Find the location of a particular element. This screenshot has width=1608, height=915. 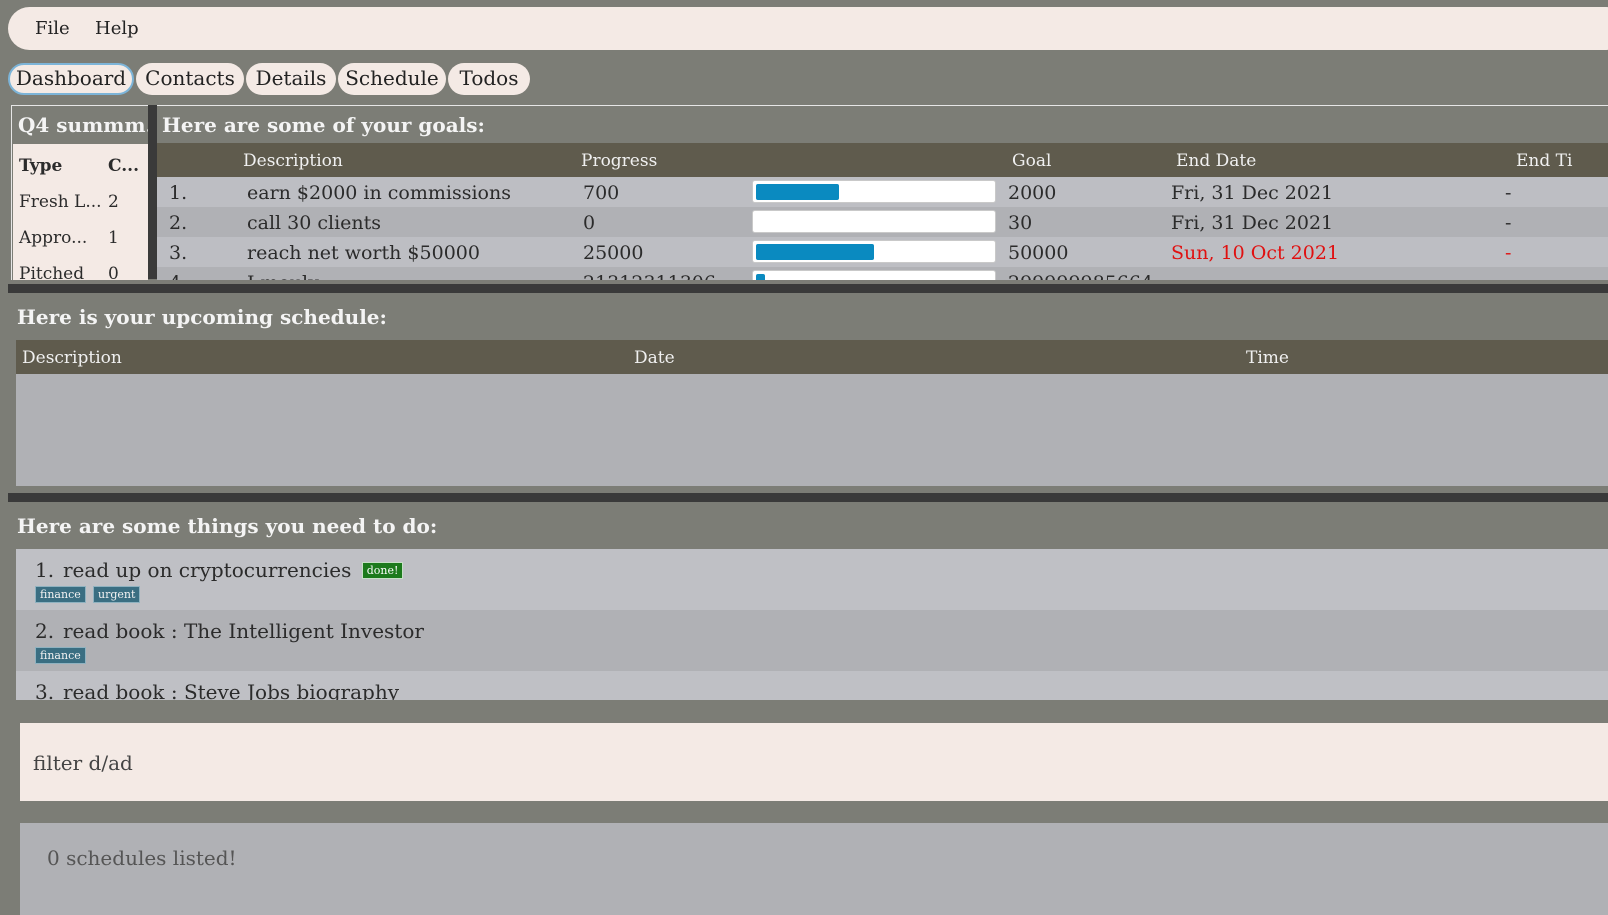

goal-index: 3. is located at coordinates (178, 253).